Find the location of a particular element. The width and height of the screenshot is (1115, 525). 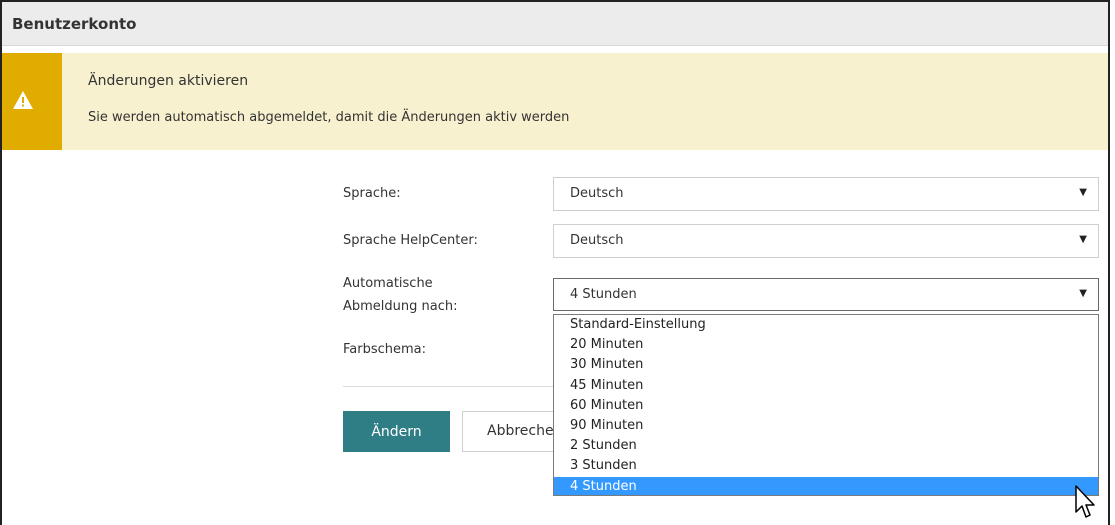

warning-icon is located at coordinates (23, 100).